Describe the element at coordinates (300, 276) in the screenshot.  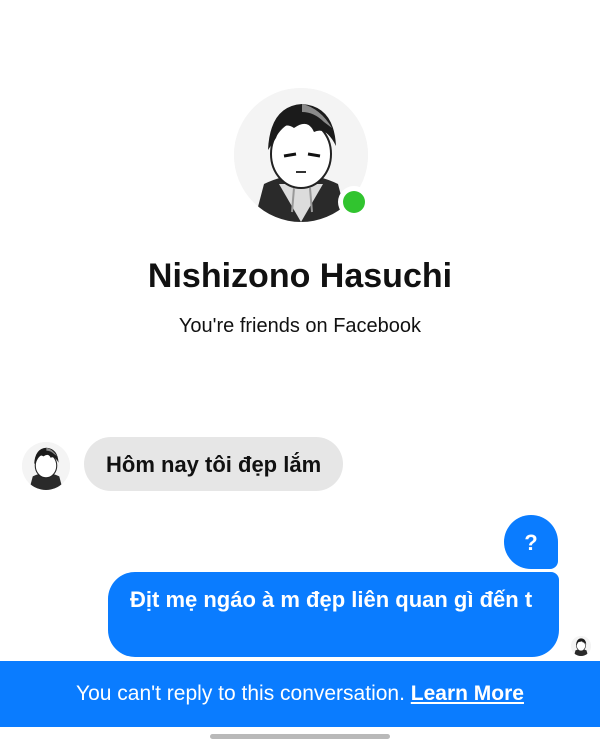
I see `profile-name: Nishizono Hasuchi` at that location.